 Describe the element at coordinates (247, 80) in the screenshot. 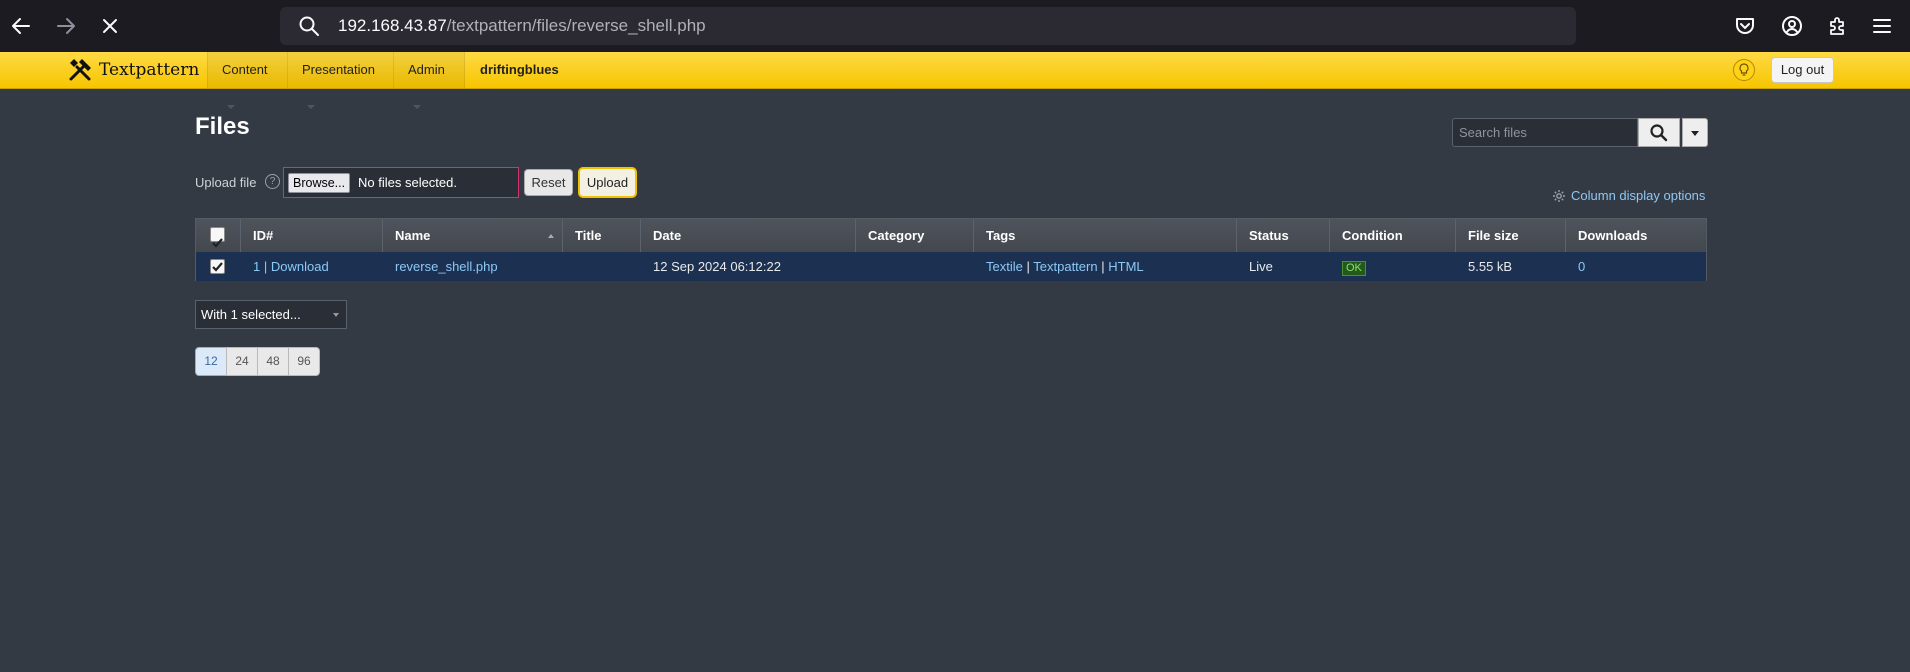

I see `menu-content: Content` at that location.